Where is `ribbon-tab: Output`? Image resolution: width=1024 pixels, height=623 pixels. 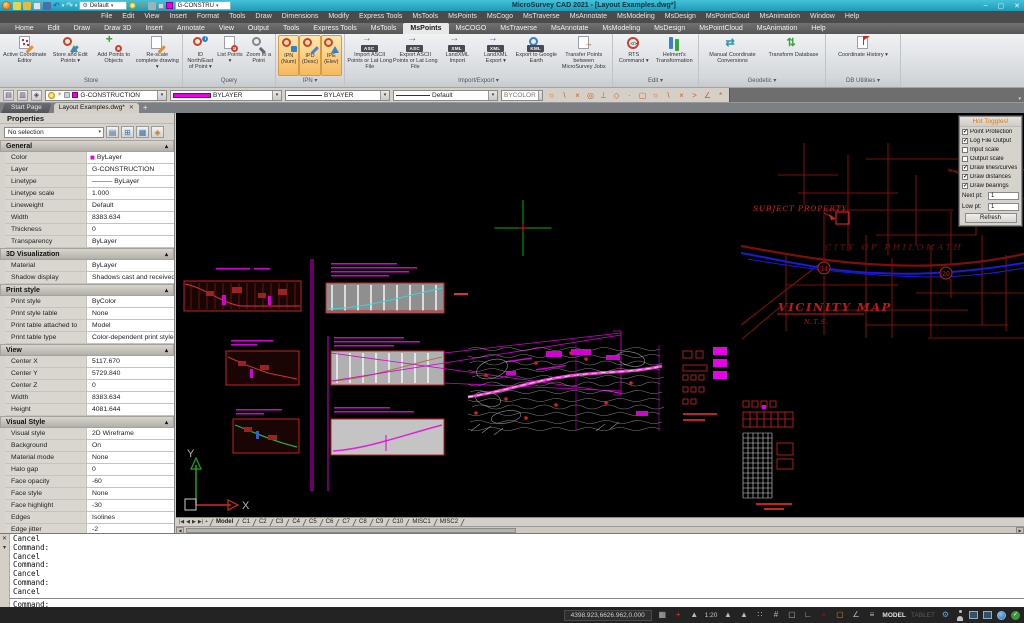 ribbon-tab: Output is located at coordinates (258, 28).